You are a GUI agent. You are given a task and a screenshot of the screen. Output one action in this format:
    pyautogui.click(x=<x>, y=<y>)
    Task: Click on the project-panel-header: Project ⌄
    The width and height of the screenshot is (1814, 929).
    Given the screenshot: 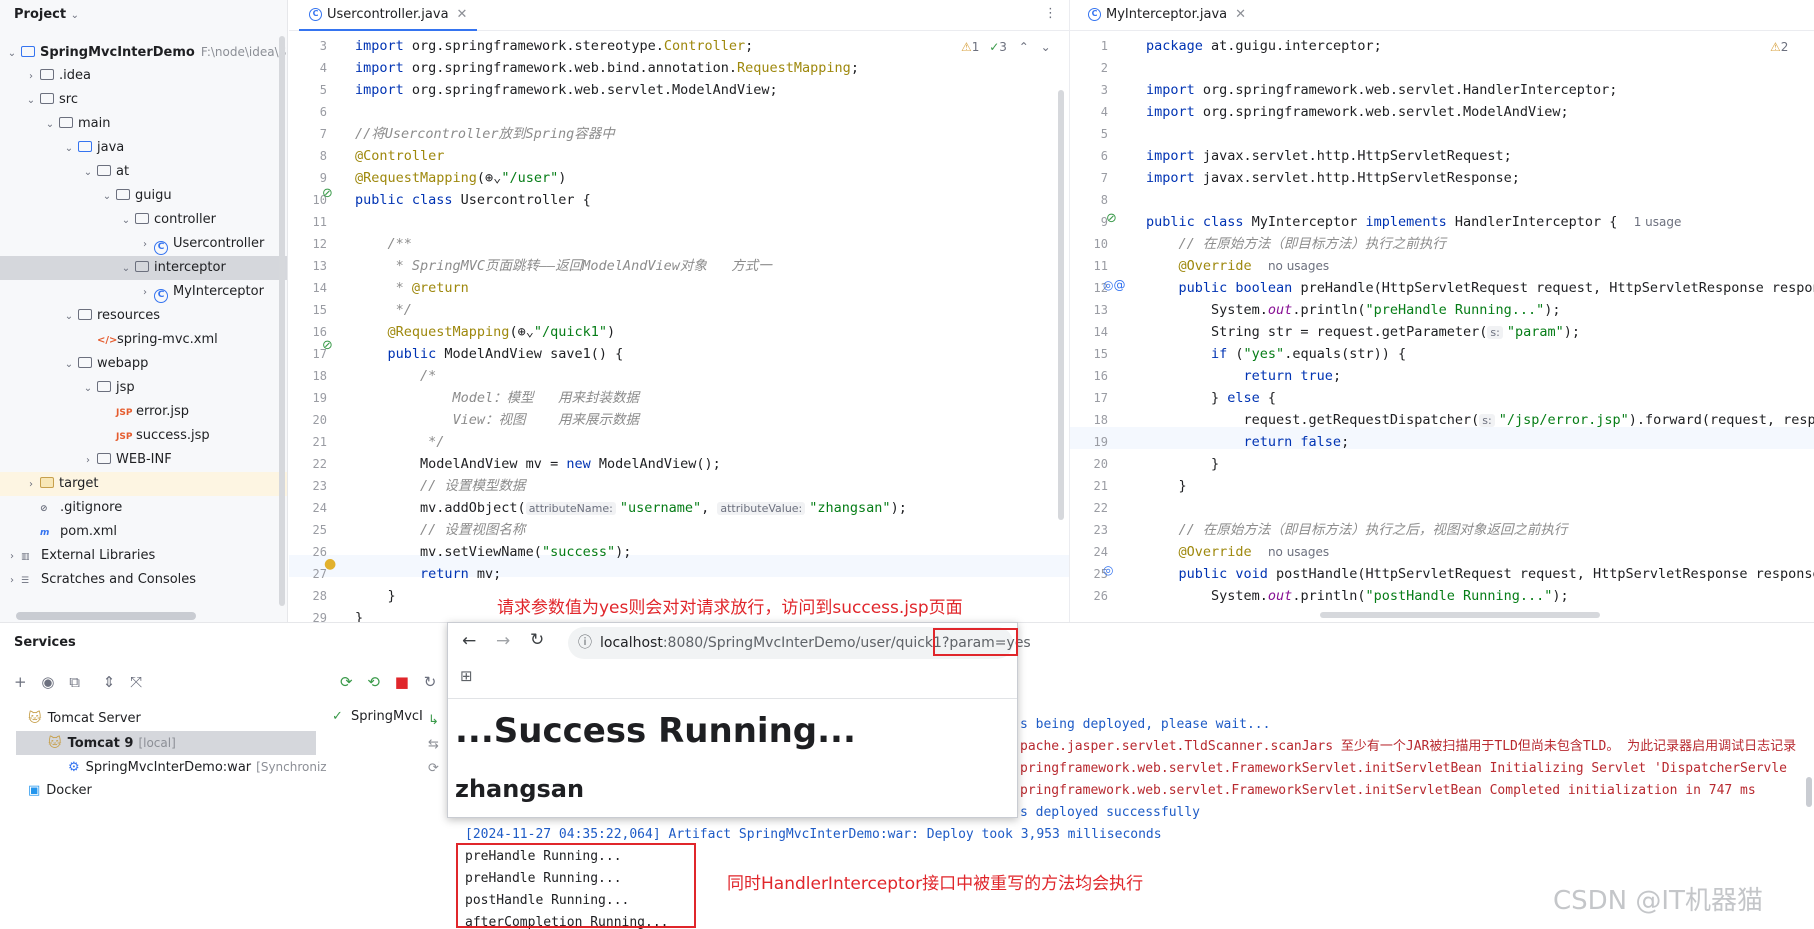 What is the action you would take?
    pyautogui.click(x=143, y=16)
    